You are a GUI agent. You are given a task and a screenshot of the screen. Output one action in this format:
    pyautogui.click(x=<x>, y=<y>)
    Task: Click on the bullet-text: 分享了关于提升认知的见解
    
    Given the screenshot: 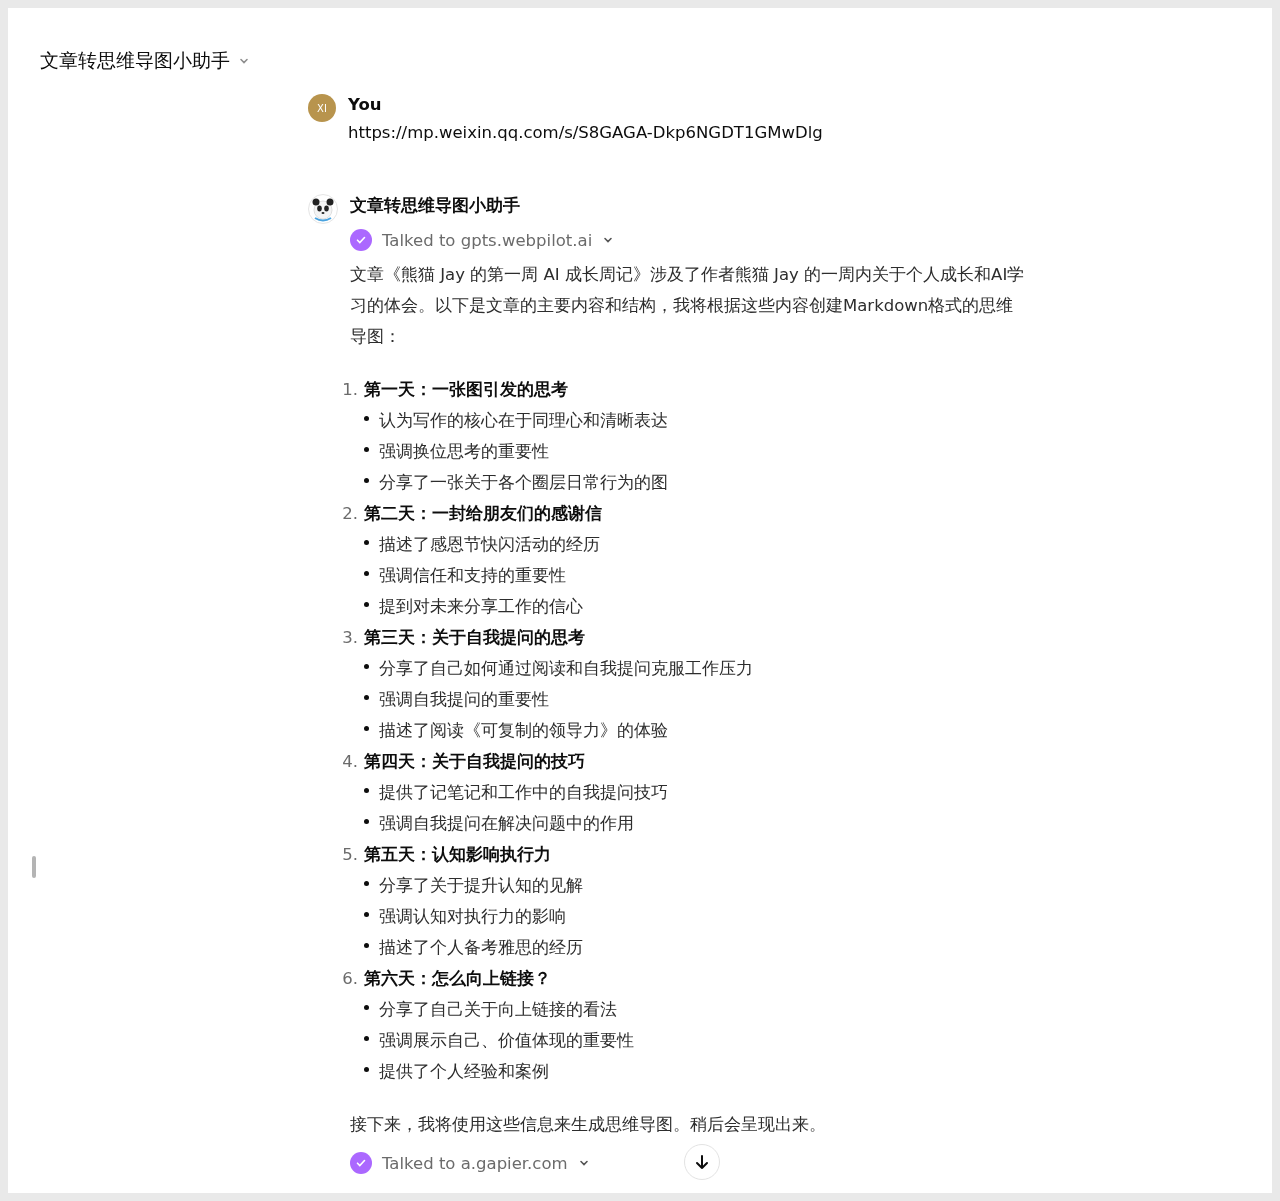 What is the action you would take?
    pyautogui.click(x=481, y=886)
    